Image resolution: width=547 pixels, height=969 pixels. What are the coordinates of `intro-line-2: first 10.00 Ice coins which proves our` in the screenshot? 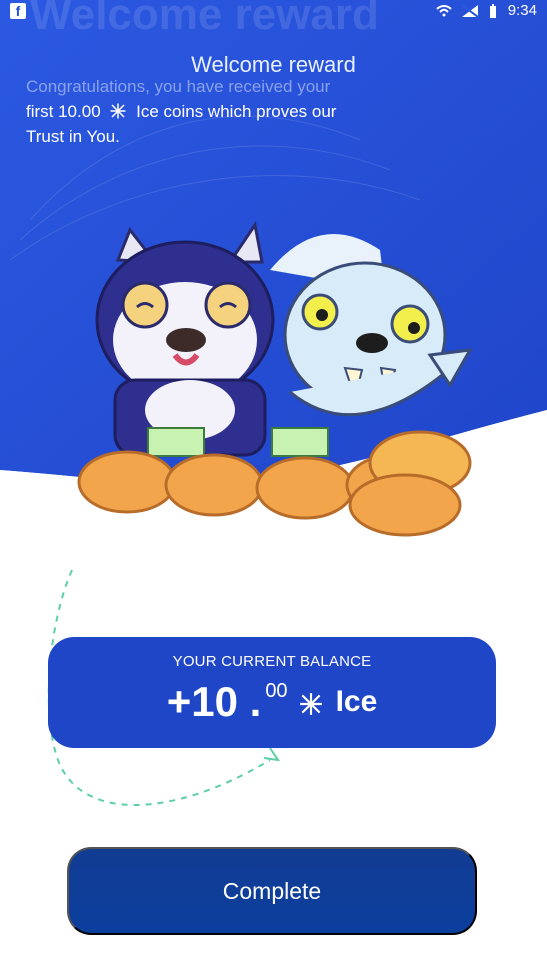 It's located at (216, 111).